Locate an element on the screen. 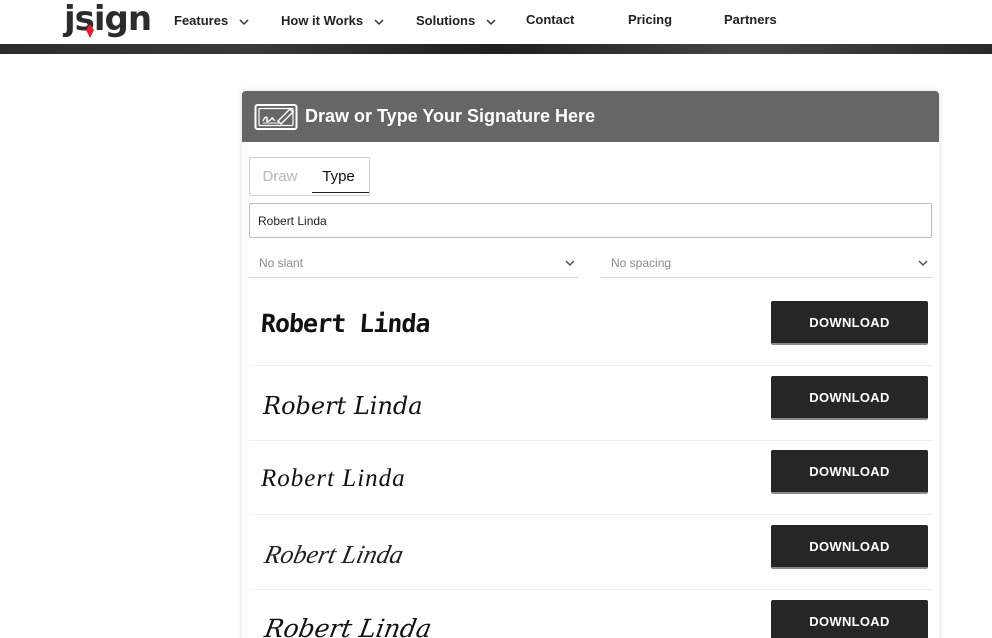 Image resolution: width=992 pixels, height=638 pixels. logo-text: jsign is located at coordinates (108, 19).